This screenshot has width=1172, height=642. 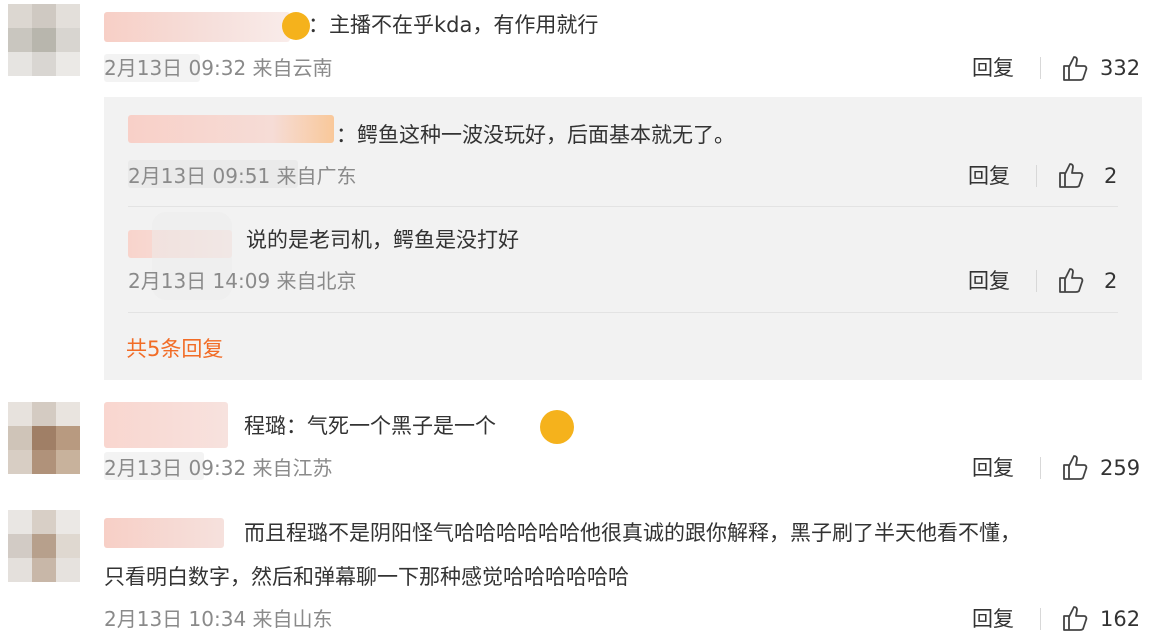 I want to click on comment-meta: 2月13日 10:34 来自山东, so click(x=218, y=619).